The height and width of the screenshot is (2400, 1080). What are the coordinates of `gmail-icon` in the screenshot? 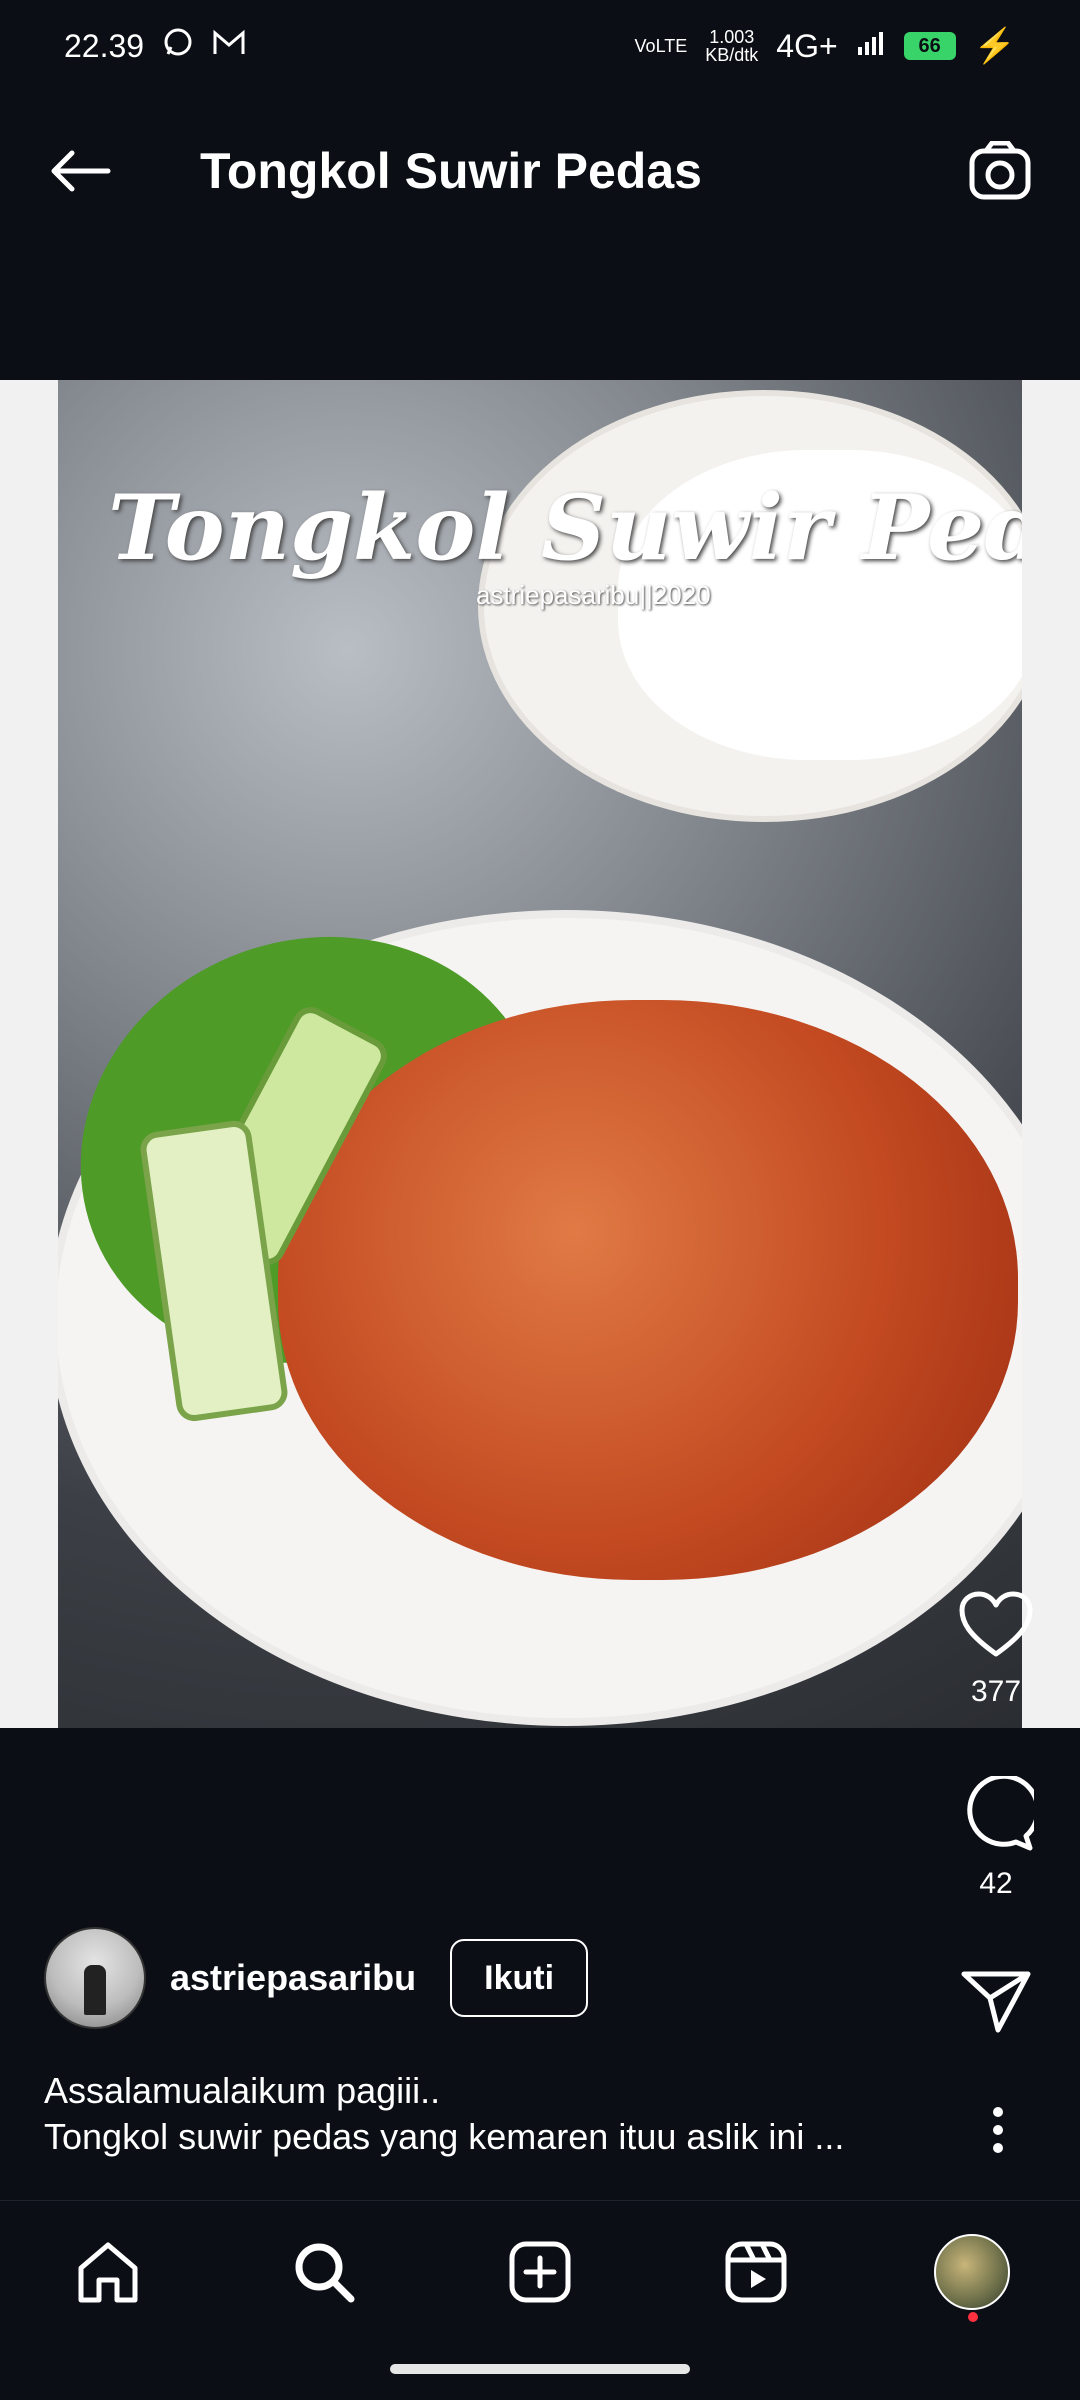 It's located at (229, 46).